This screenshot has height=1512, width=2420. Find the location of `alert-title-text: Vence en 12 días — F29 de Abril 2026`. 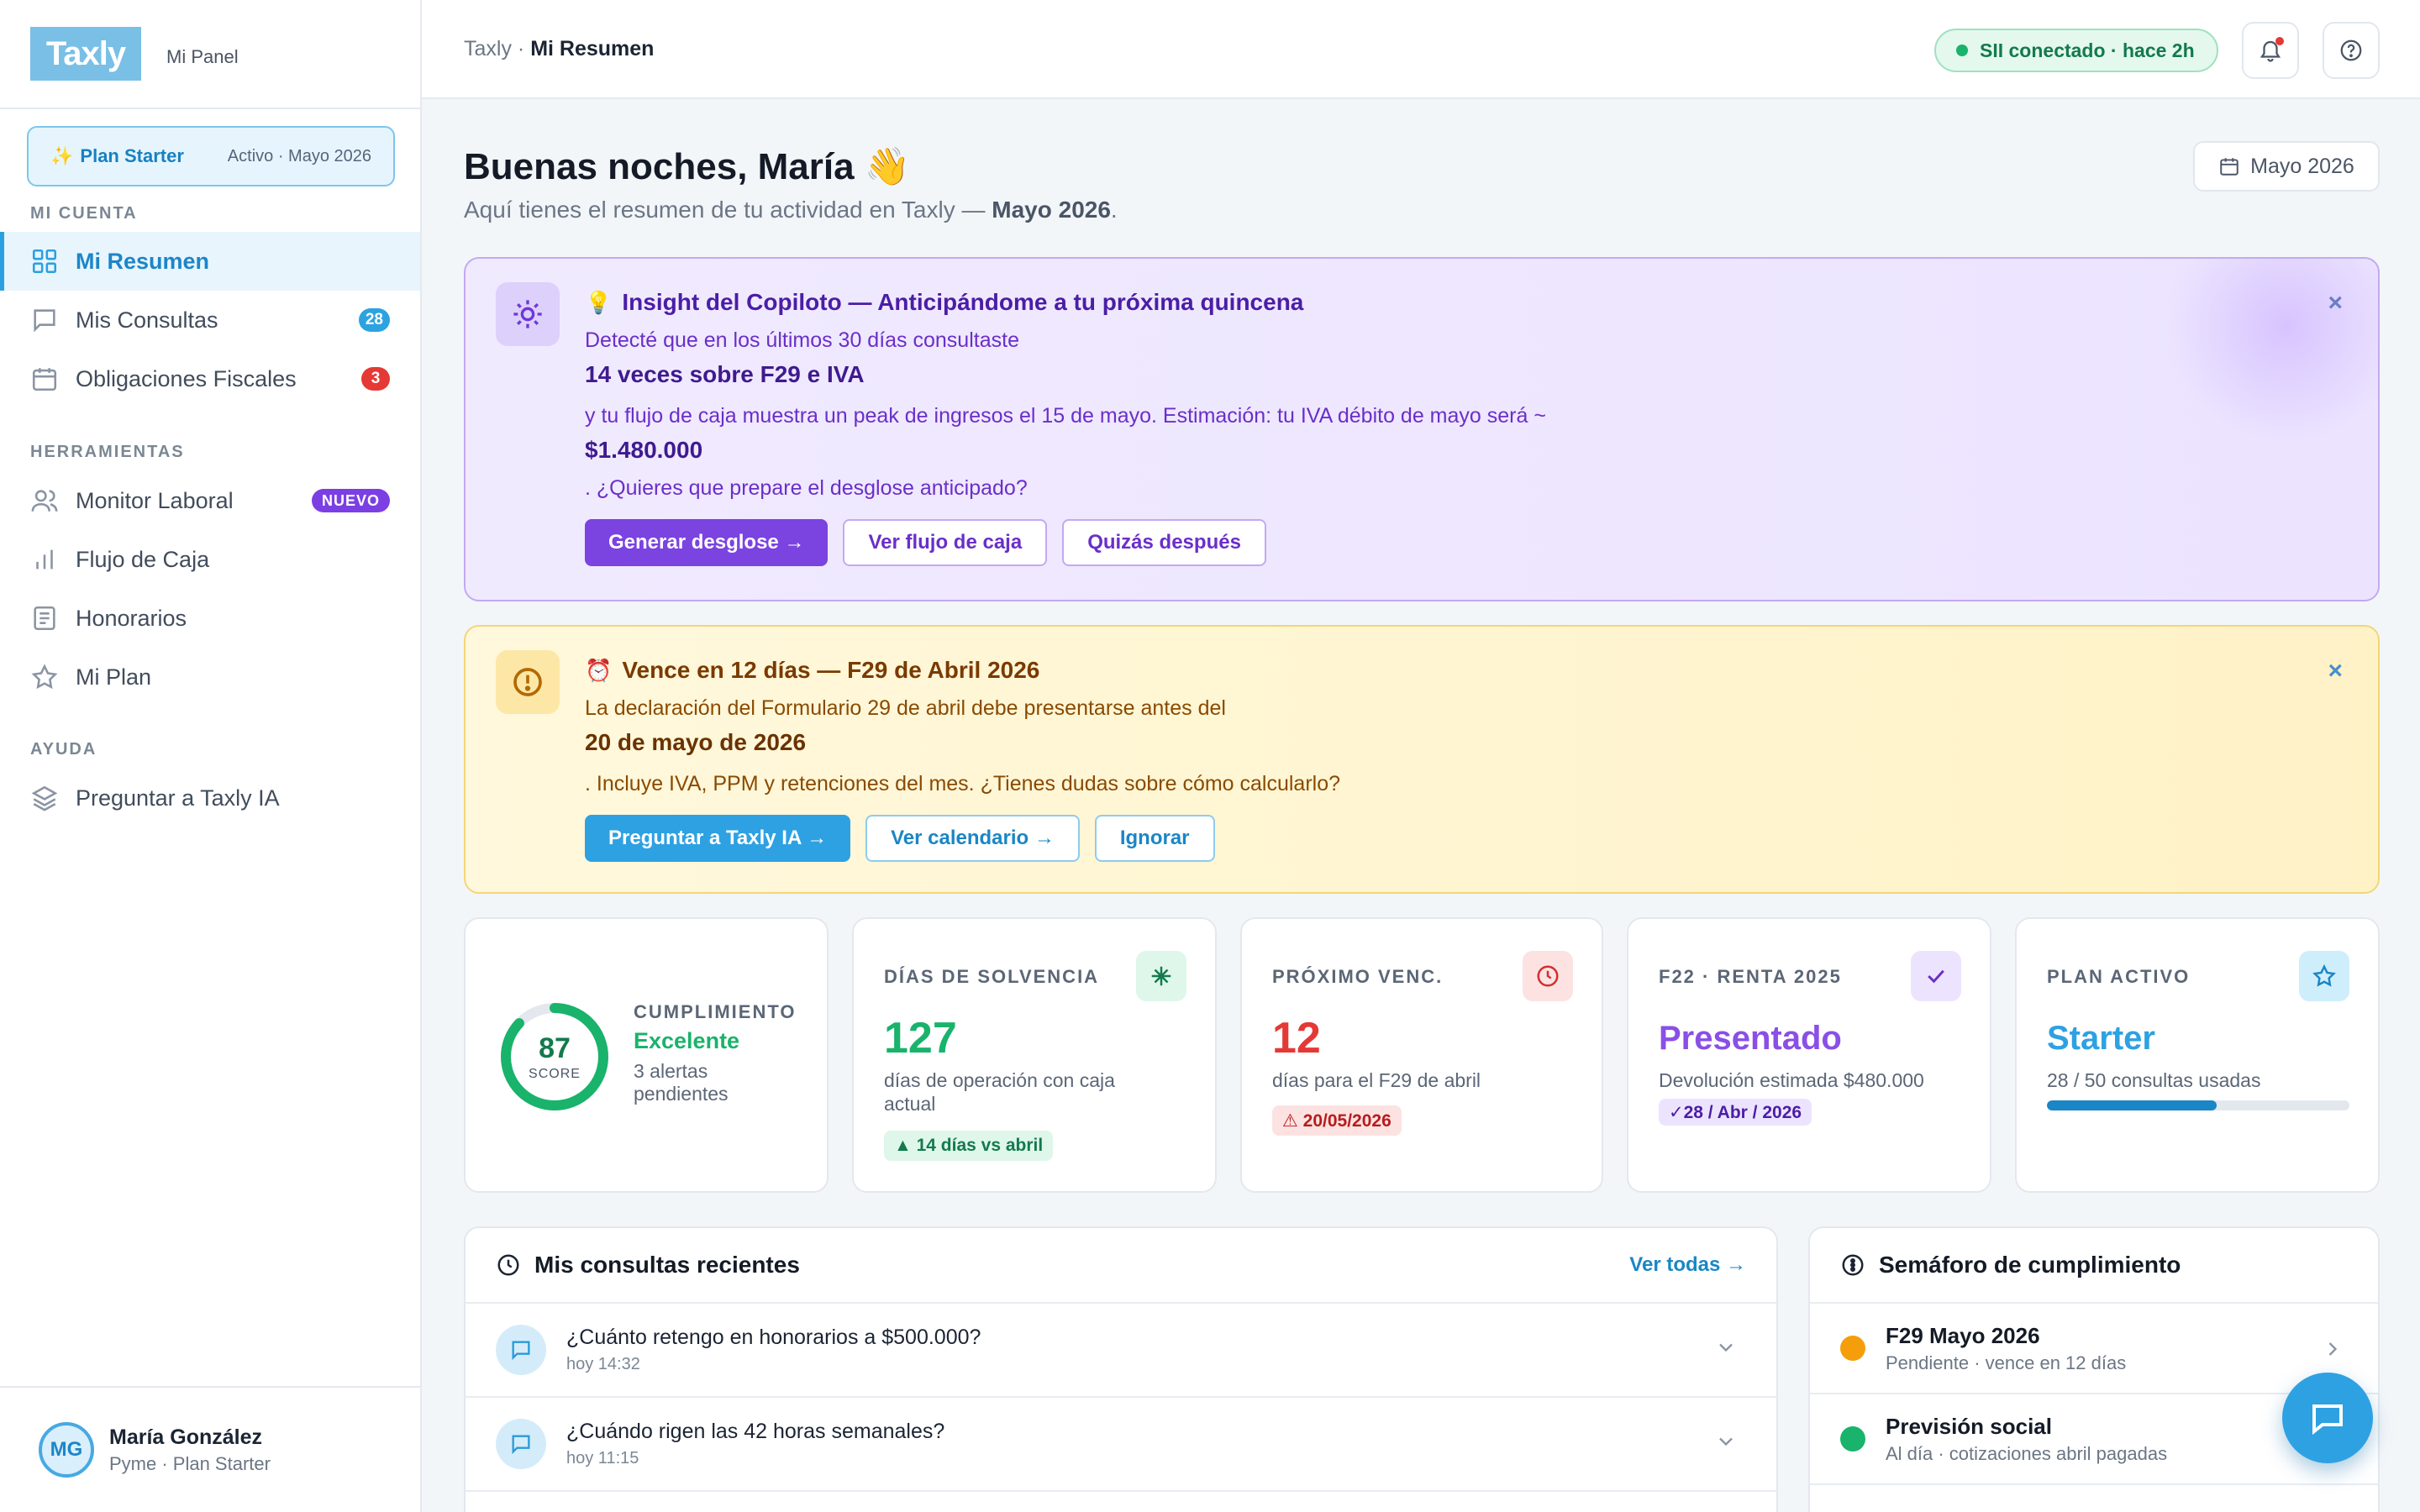

alert-title-text: Vence en 12 días — F29 de Abril 2026 is located at coordinates (831, 670).